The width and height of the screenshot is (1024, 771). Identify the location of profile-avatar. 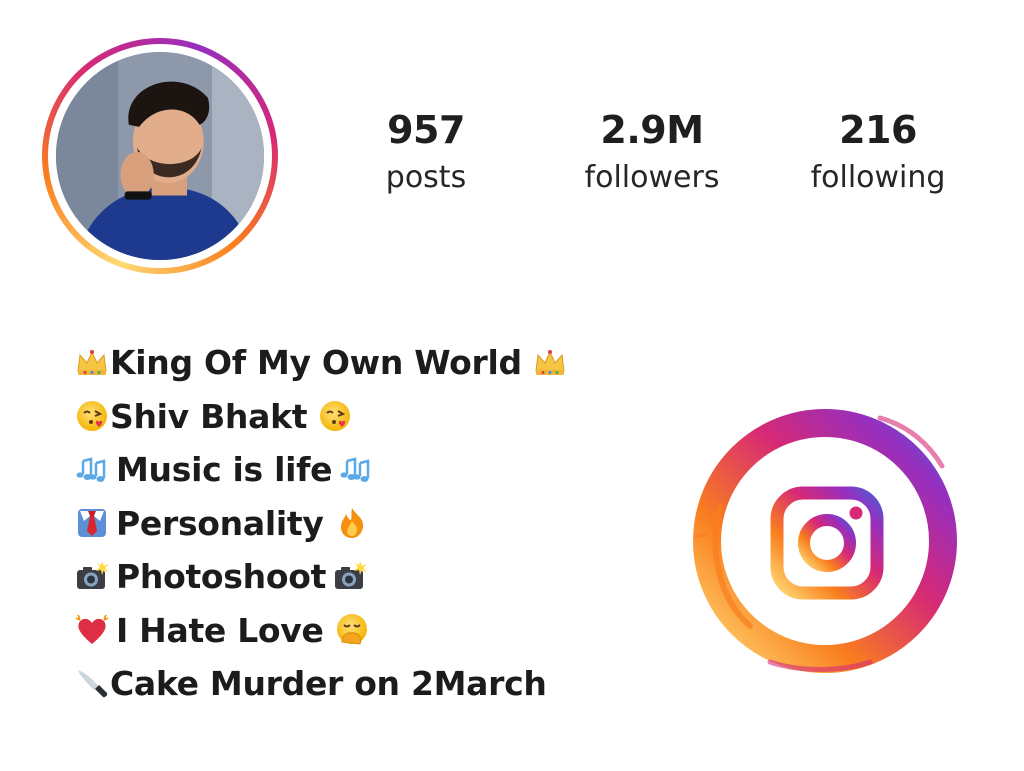
(160, 156).